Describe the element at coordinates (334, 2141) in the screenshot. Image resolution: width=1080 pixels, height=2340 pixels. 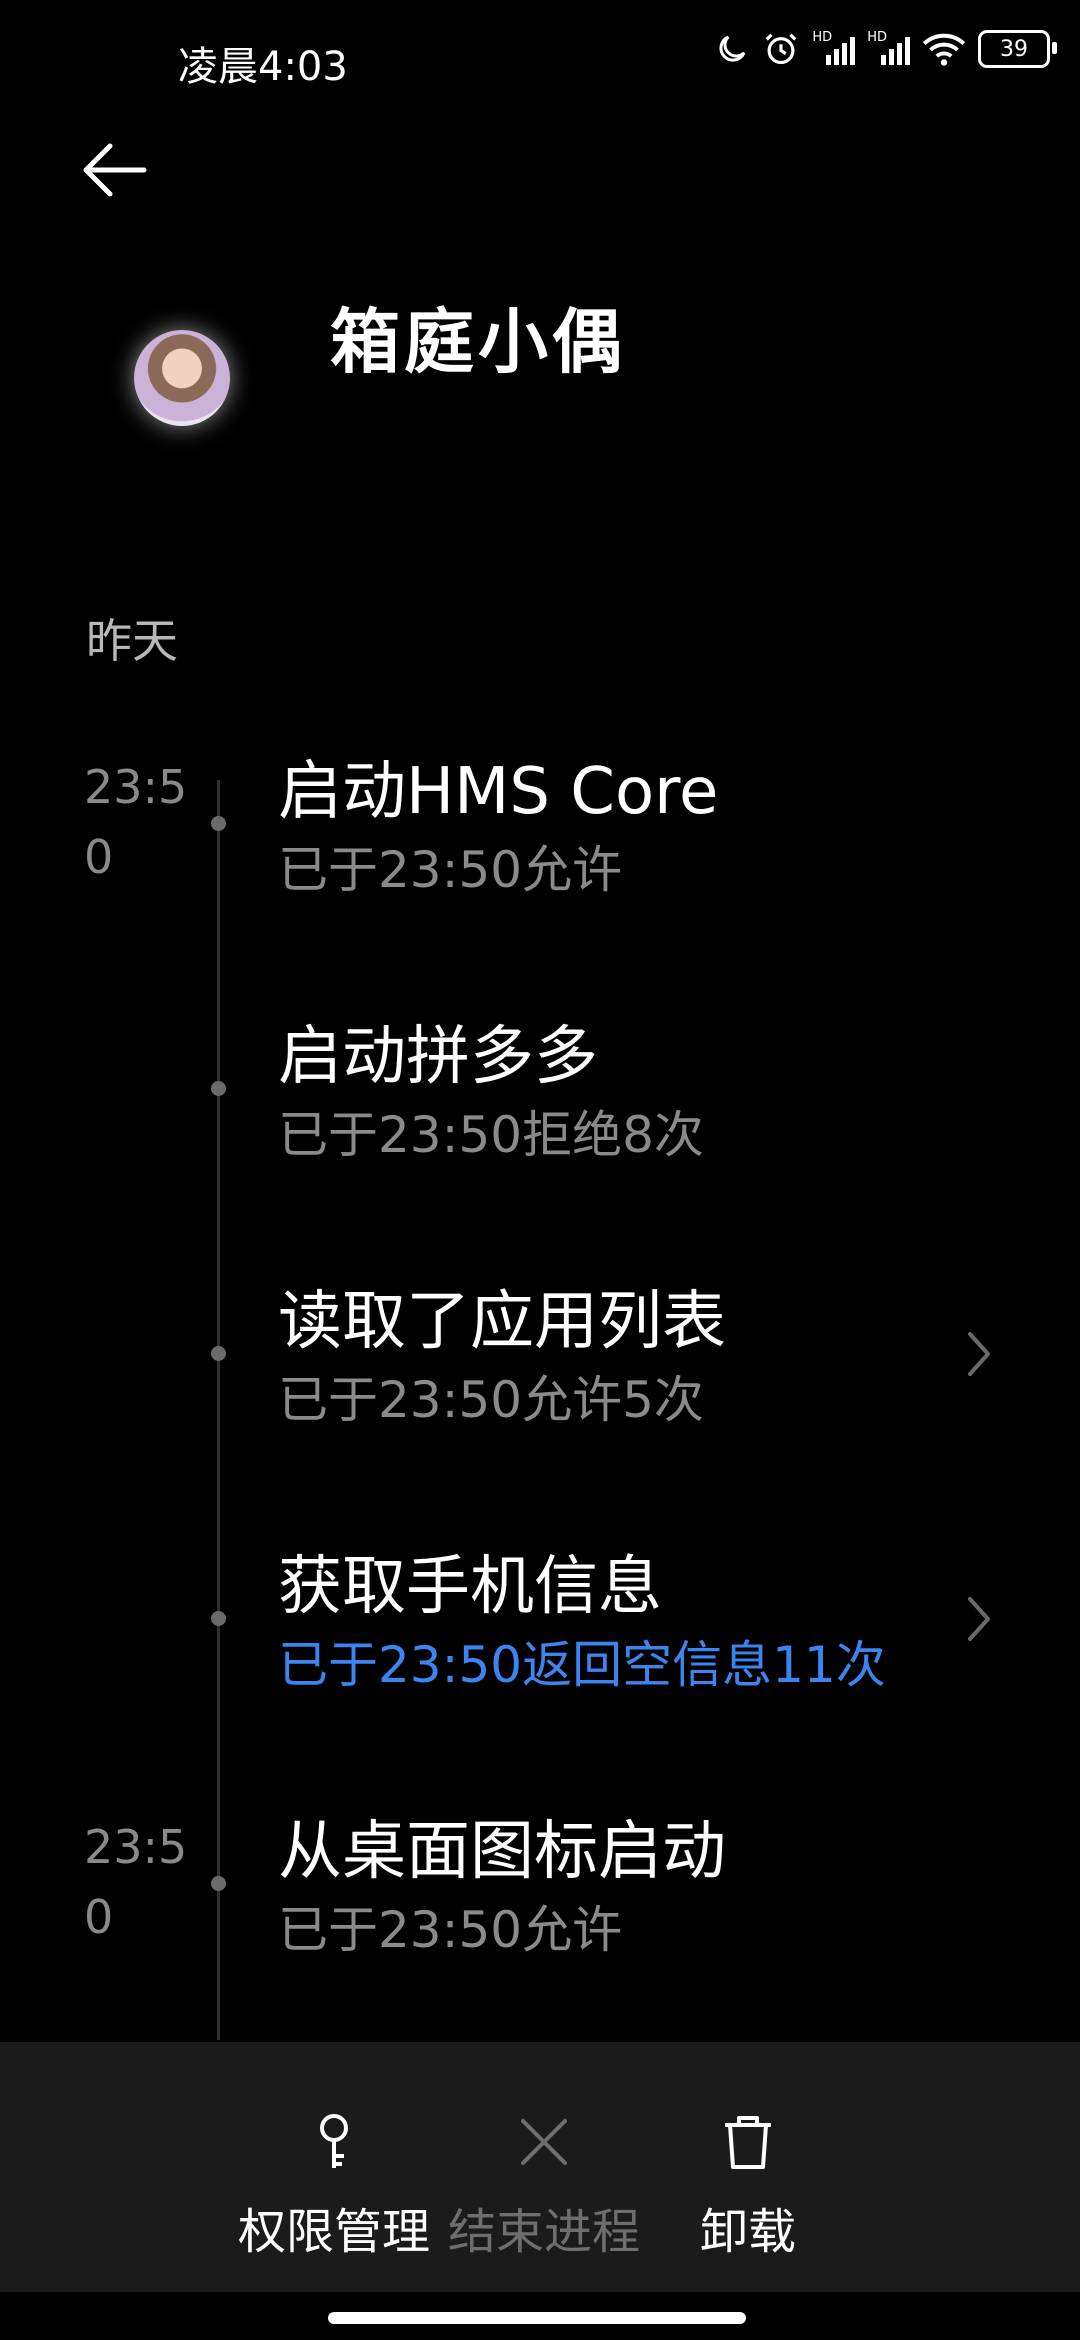
I see `key-icon` at that location.